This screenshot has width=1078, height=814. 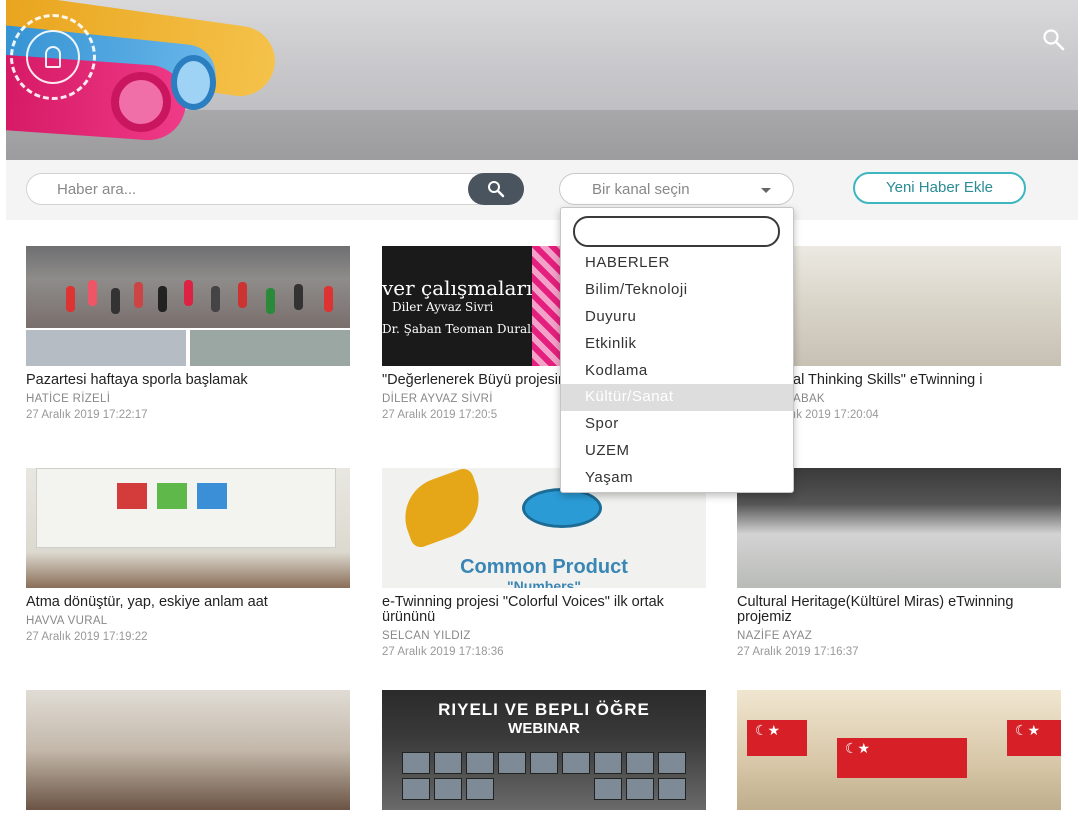 What do you see at coordinates (188, 602) in the screenshot?
I see `news-title: Atma dönüştür, yap, eskiye anlam aat` at bounding box center [188, 602].